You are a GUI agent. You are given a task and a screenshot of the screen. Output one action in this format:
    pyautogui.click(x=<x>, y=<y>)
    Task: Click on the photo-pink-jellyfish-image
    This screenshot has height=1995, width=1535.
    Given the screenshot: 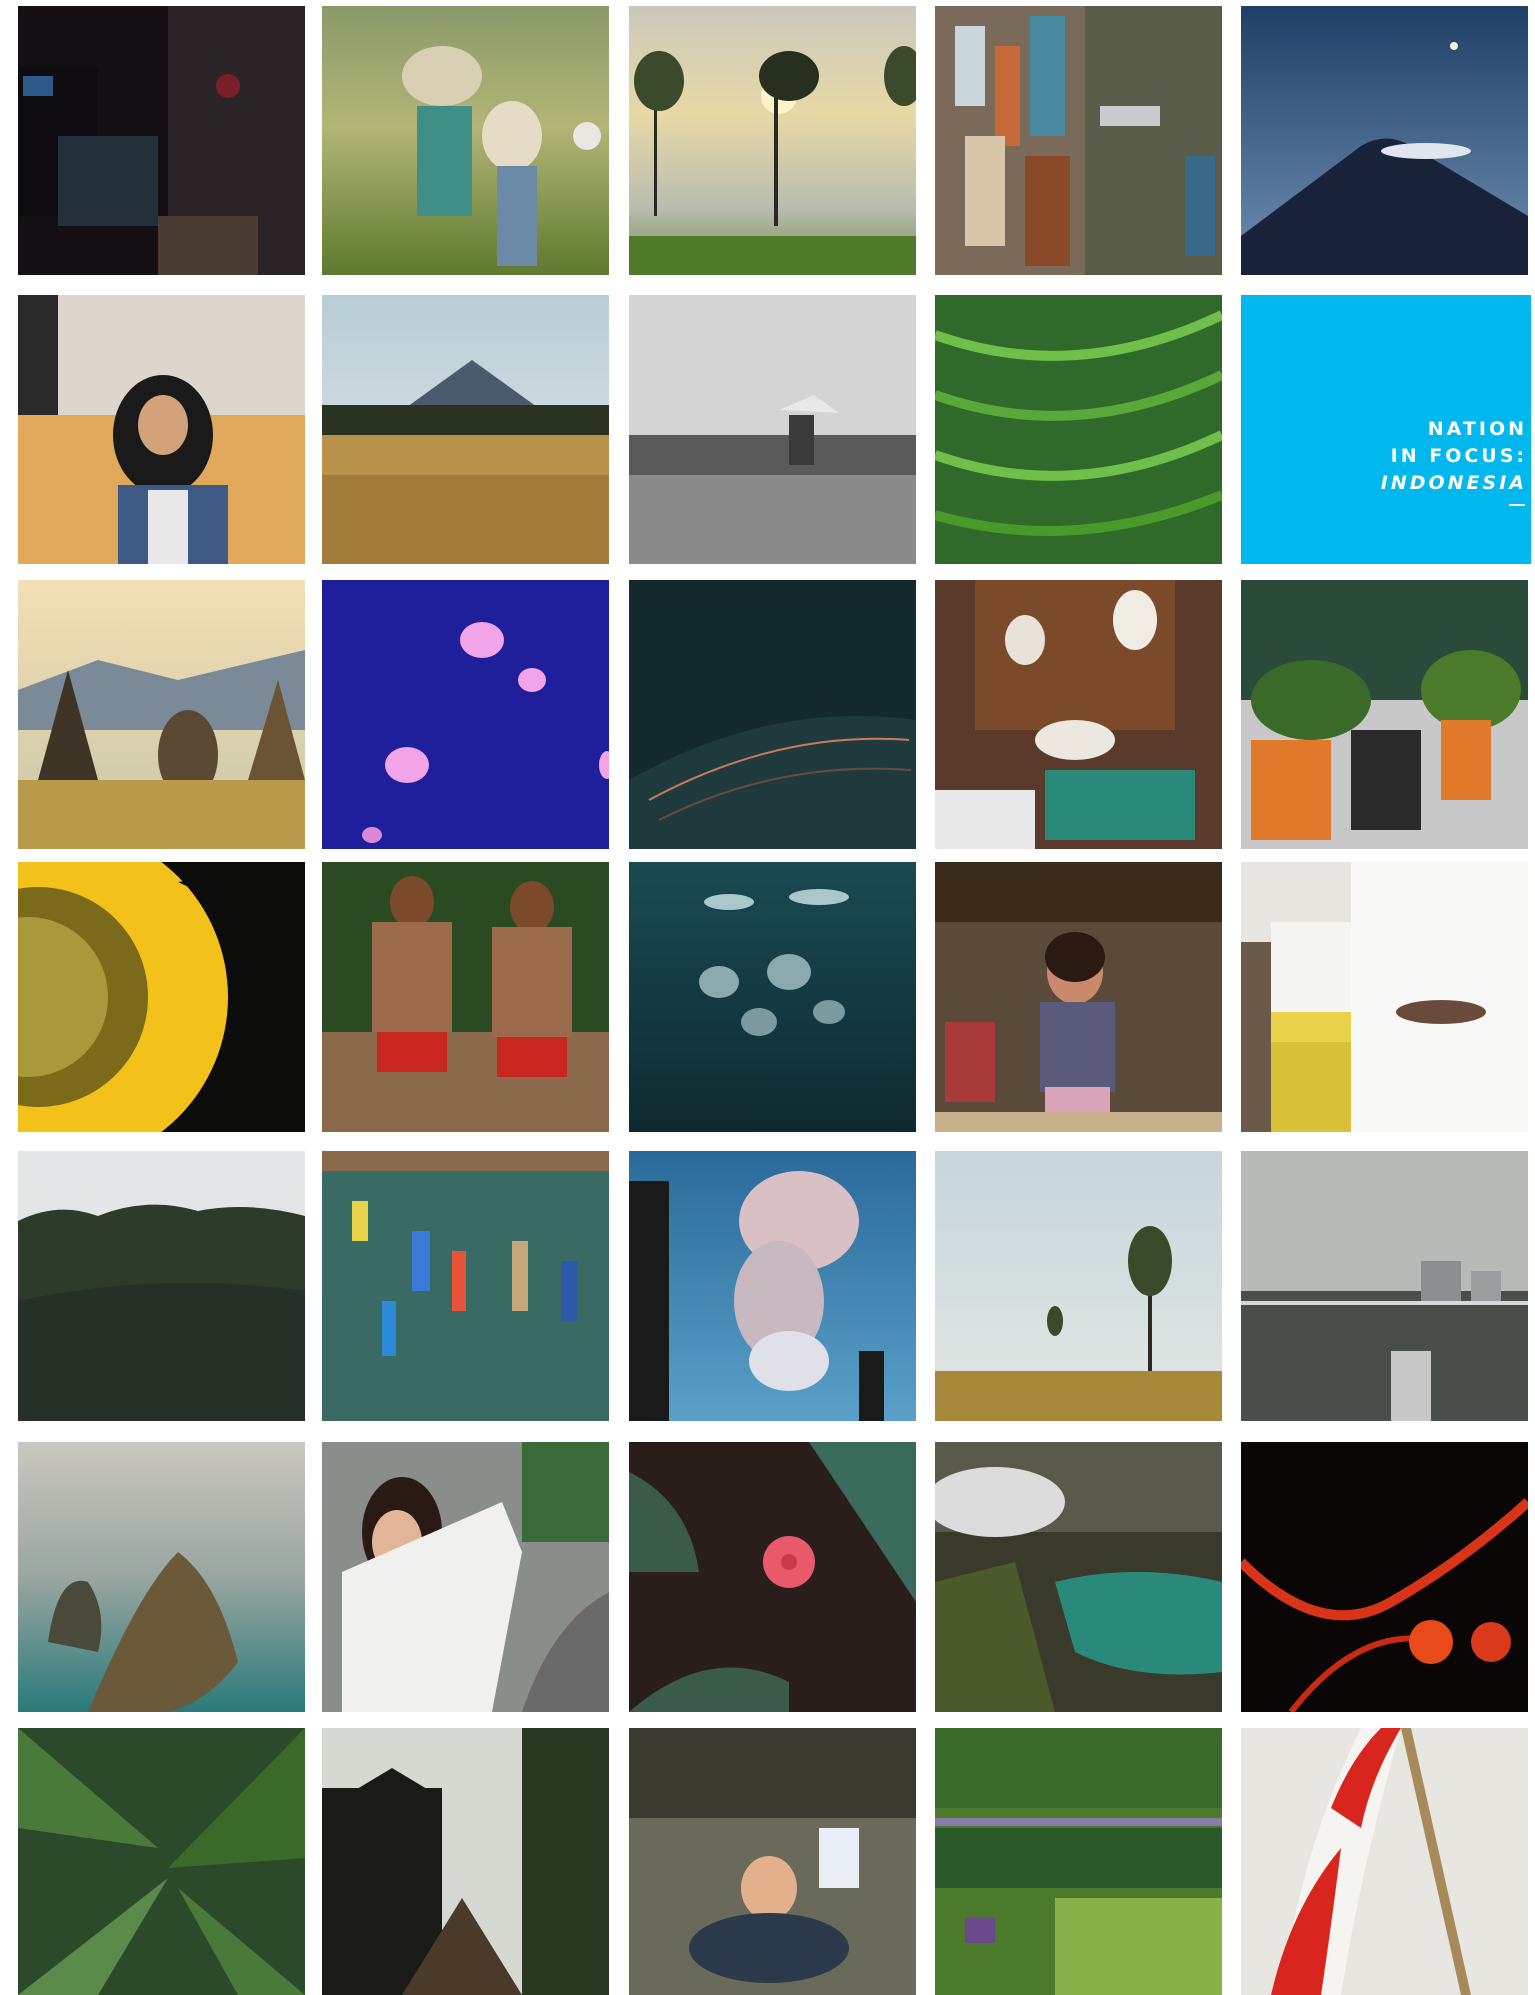 What is the action you would take?
    pyautogui.click(x=465, y=714)
    